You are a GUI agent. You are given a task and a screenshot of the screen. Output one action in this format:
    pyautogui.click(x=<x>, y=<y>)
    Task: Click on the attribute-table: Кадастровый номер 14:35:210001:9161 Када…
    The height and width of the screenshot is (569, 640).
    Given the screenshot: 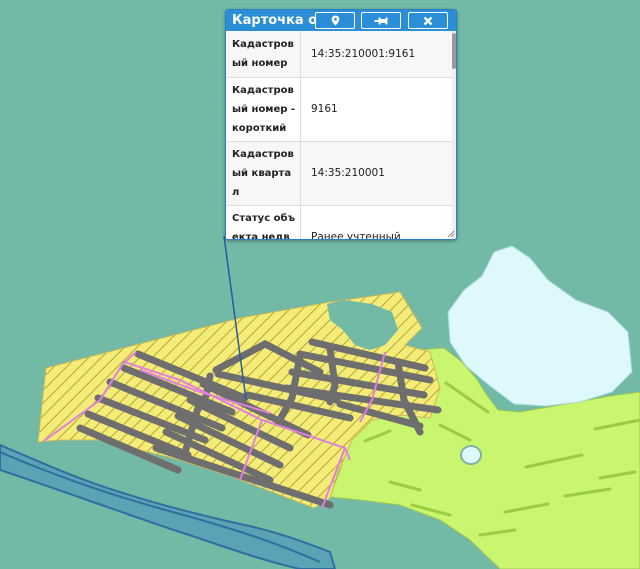 What is the action you would take?
    pyautogui.click(x=339, y=135)
    